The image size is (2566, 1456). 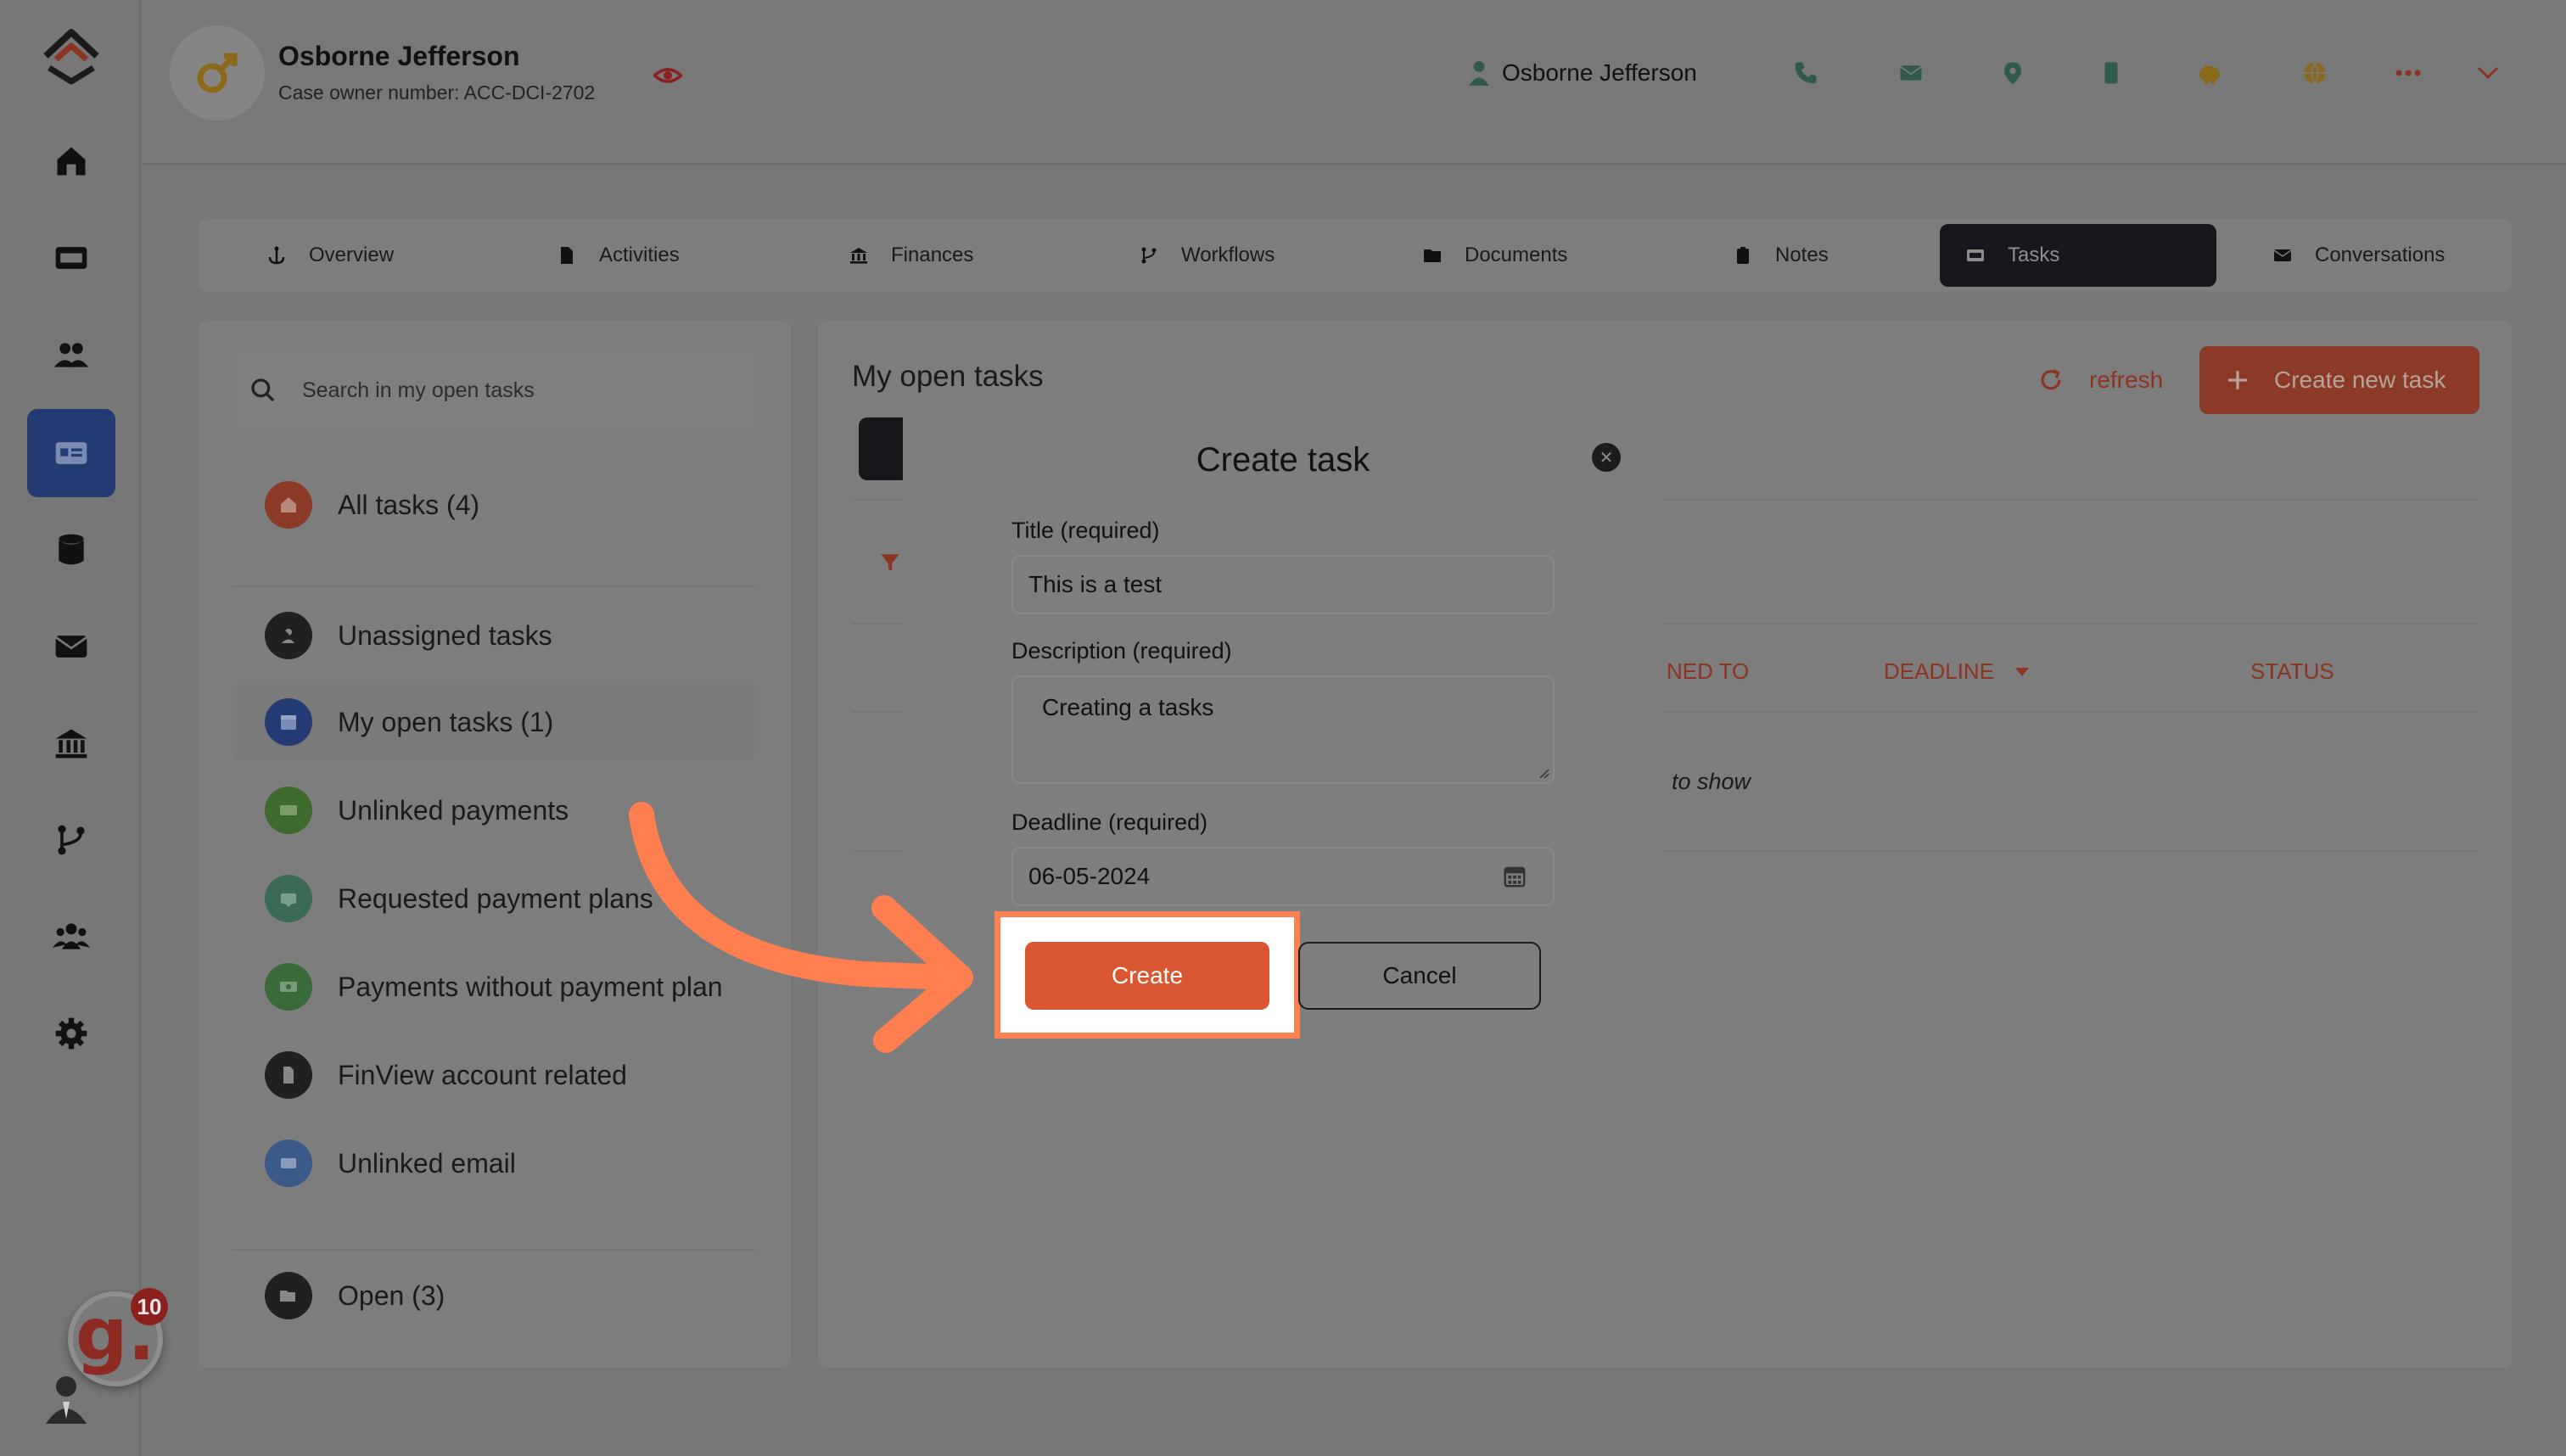 I want to click on create-new-task-button: Create new task, so click(x=2339, y=380).